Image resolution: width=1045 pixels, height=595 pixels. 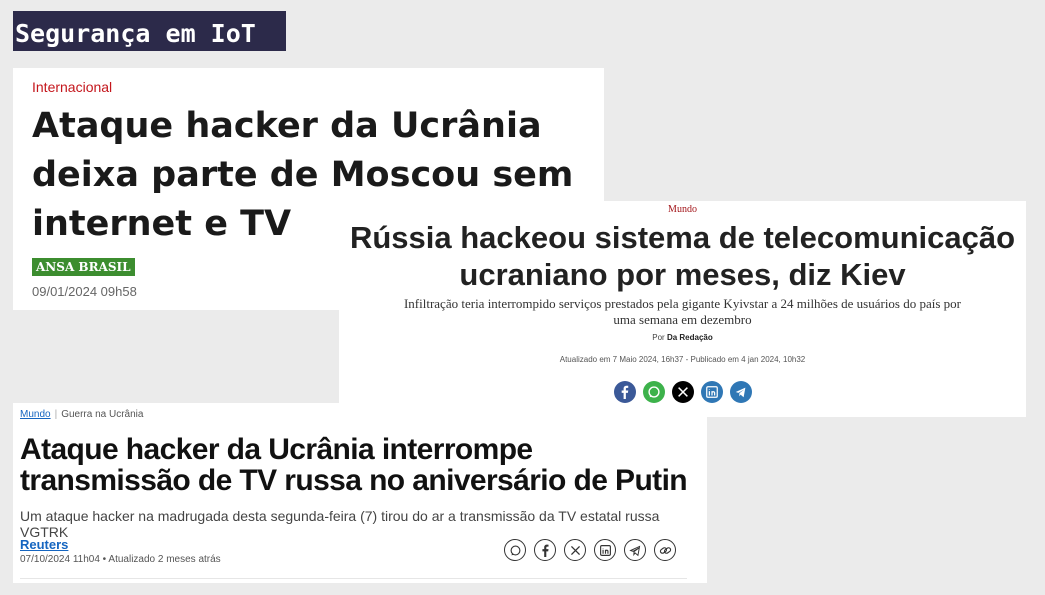 I want to click on slide-title: Segurança em IoT, so click(x=149, y=31).